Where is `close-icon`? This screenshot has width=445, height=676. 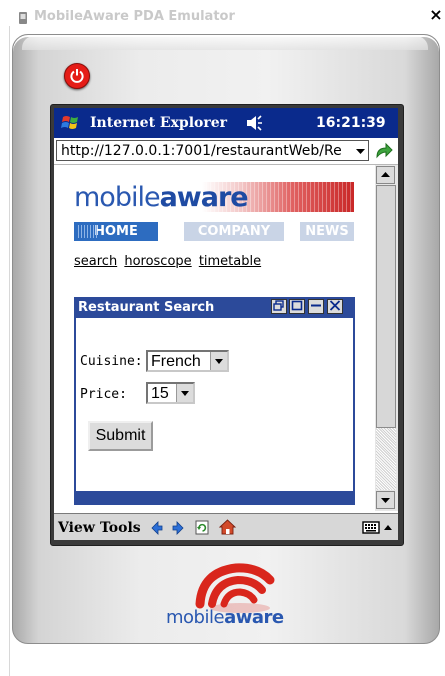
close-icon is located at coordinates (335, 305).